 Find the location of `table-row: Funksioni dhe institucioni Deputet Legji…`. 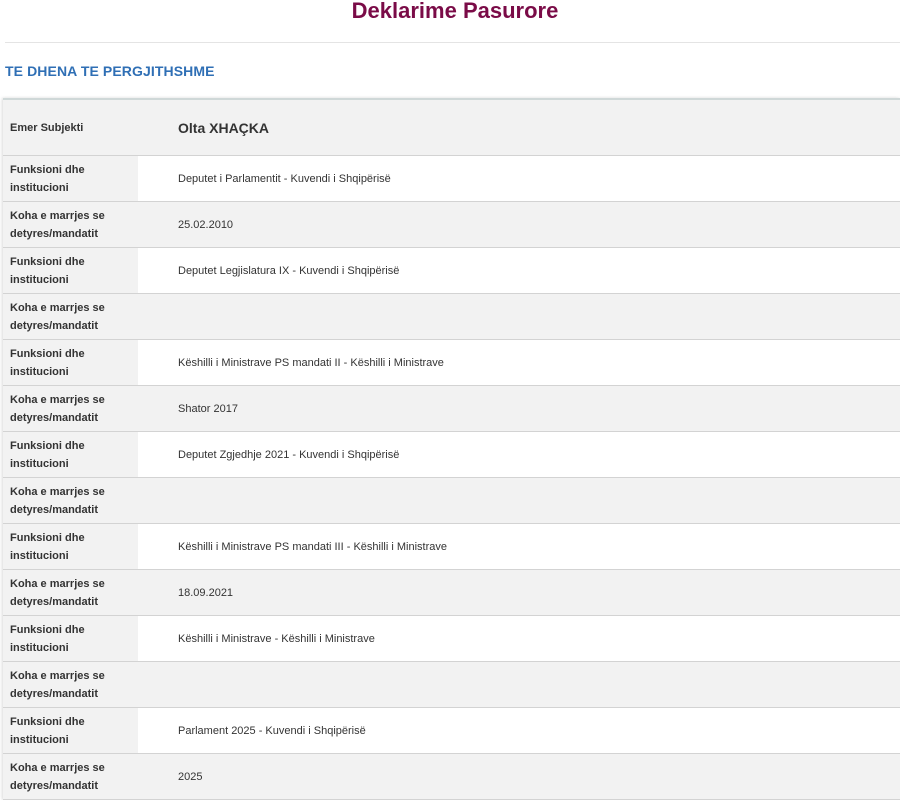

table-row: Funksioni dhe institucioni Deputet Legji… is located at coordinates (451, 271).